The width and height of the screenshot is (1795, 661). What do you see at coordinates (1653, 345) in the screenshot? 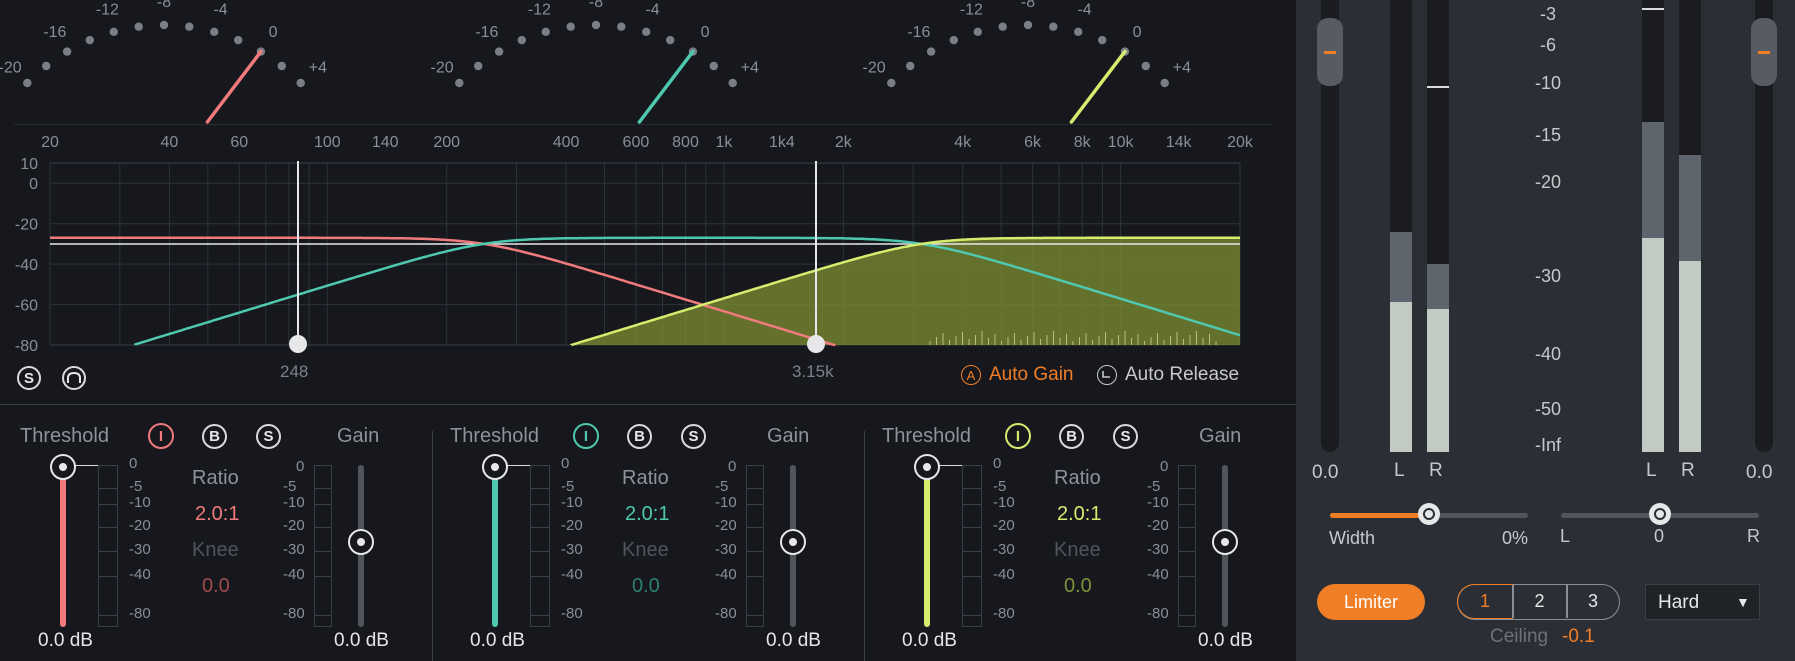
I see `output-meter-left-rms` at bounding box center [1653, 345].